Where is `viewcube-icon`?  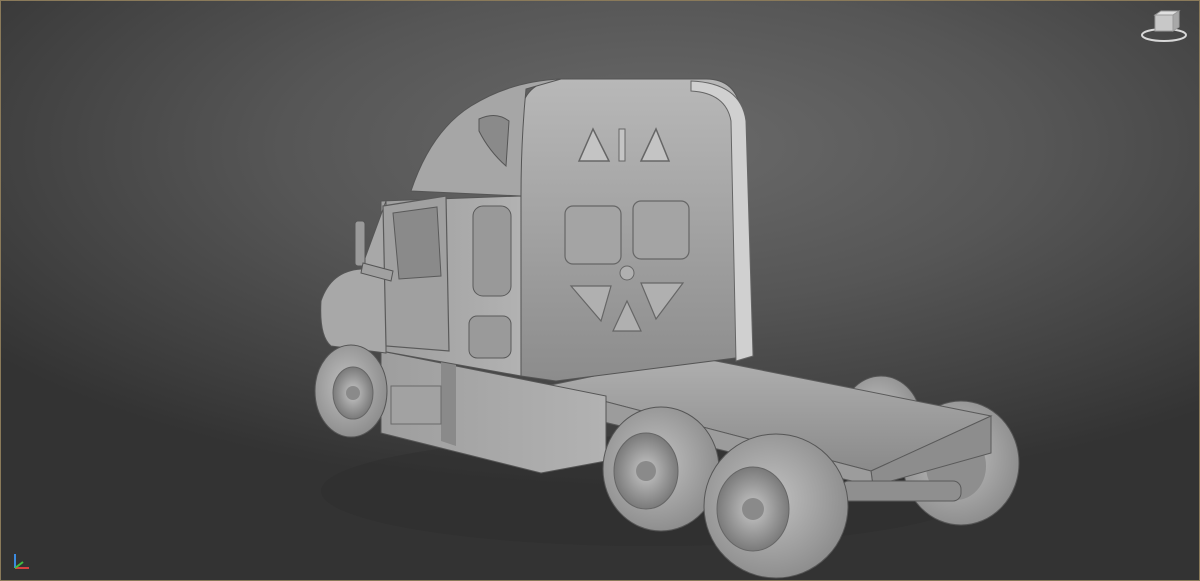
viewcube-icon is located at coordinates (1164, 26).